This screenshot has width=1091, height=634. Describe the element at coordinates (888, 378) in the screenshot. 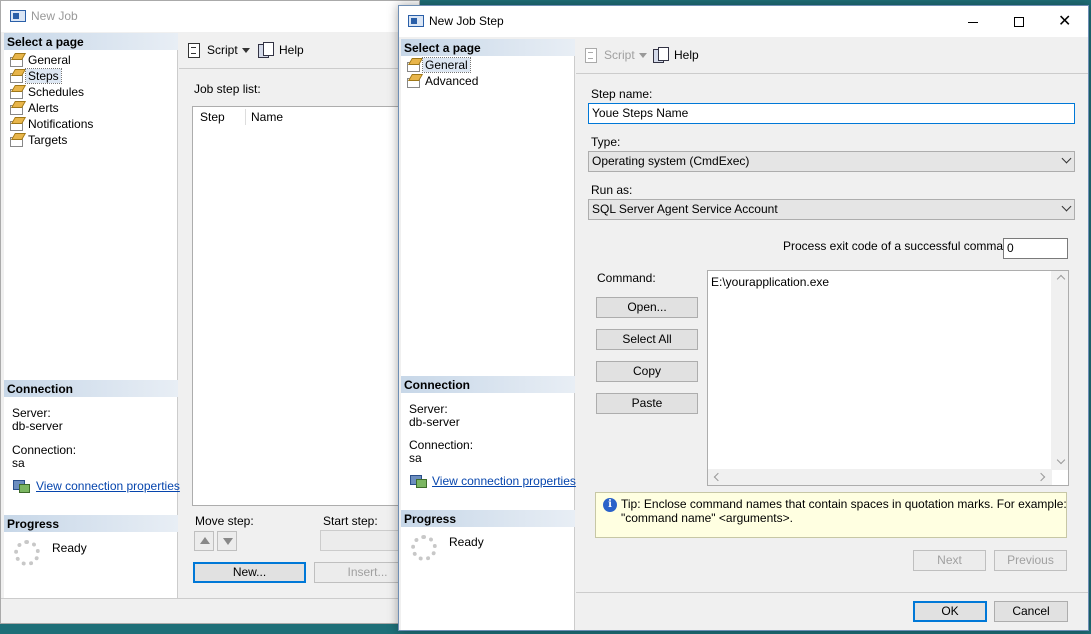

I see `command-textarea: E:\yourapplication.exe` at that location.